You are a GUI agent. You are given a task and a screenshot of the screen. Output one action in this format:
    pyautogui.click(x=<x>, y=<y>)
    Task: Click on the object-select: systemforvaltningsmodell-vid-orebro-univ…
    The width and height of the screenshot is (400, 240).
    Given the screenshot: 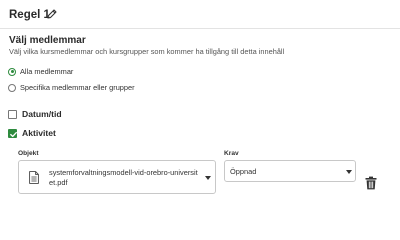 What is the action you would take?
    pyautogui.click(x=117, y=177)
    